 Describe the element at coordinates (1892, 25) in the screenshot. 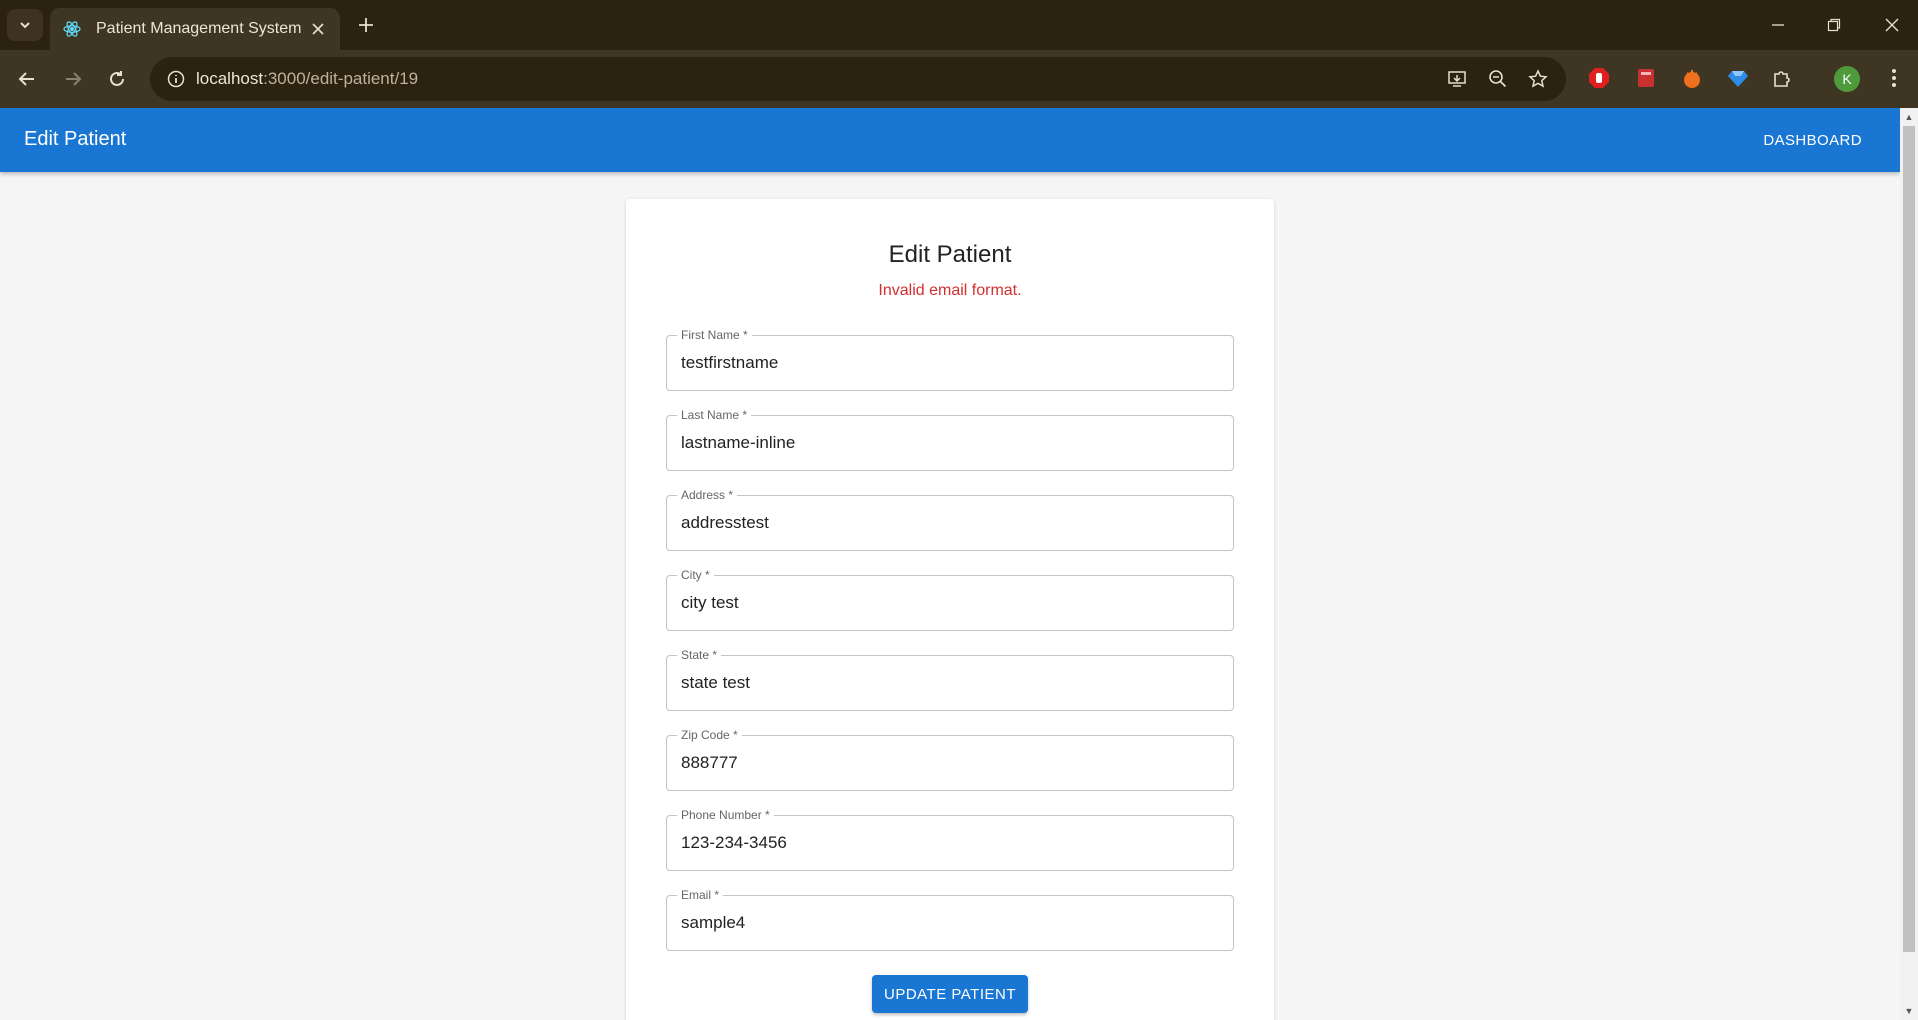

I see `window-close-icon` at that location.